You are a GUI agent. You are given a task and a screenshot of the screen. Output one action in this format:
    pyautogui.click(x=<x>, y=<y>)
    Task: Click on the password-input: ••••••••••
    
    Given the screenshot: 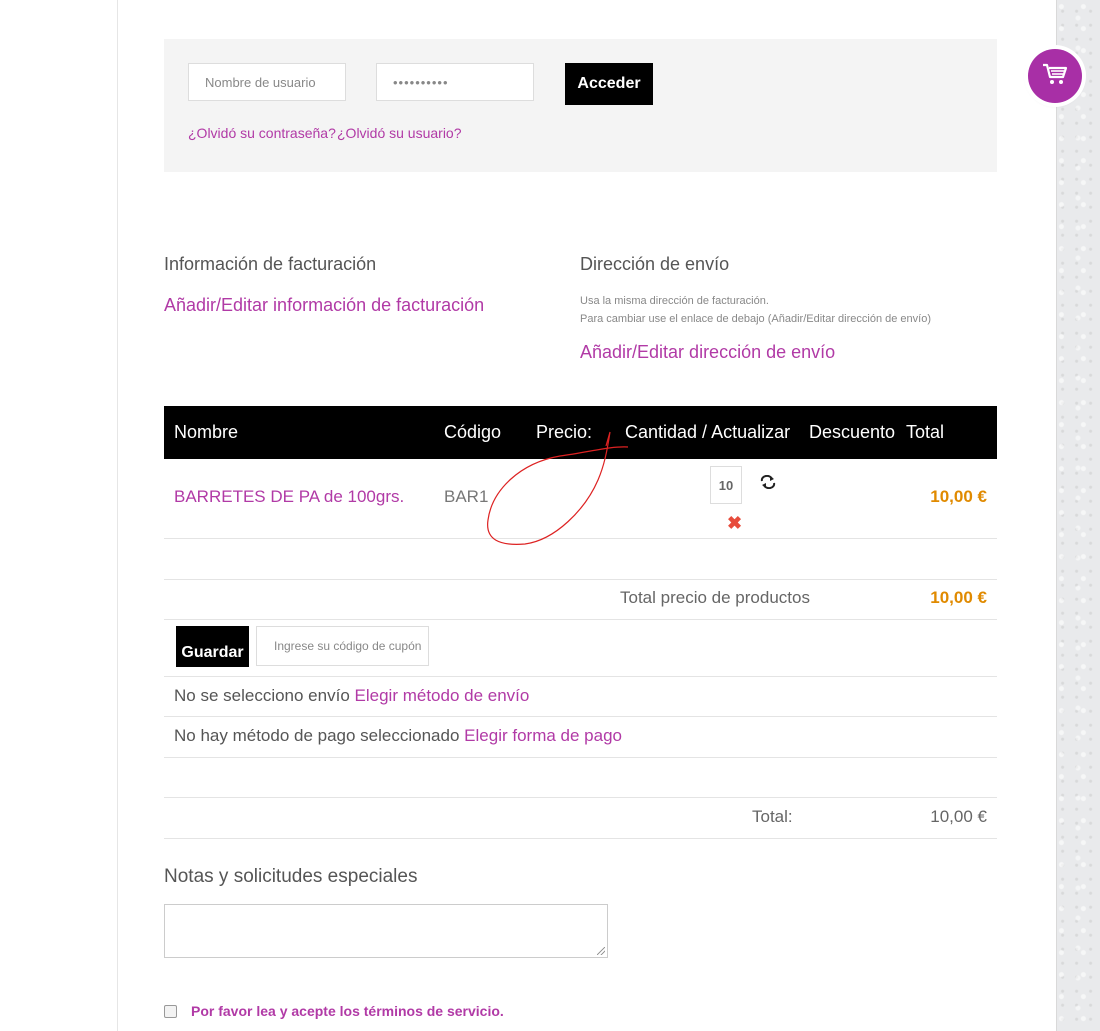 What is the action you would take?
    pyautogui.click(x=455, y=82)
    